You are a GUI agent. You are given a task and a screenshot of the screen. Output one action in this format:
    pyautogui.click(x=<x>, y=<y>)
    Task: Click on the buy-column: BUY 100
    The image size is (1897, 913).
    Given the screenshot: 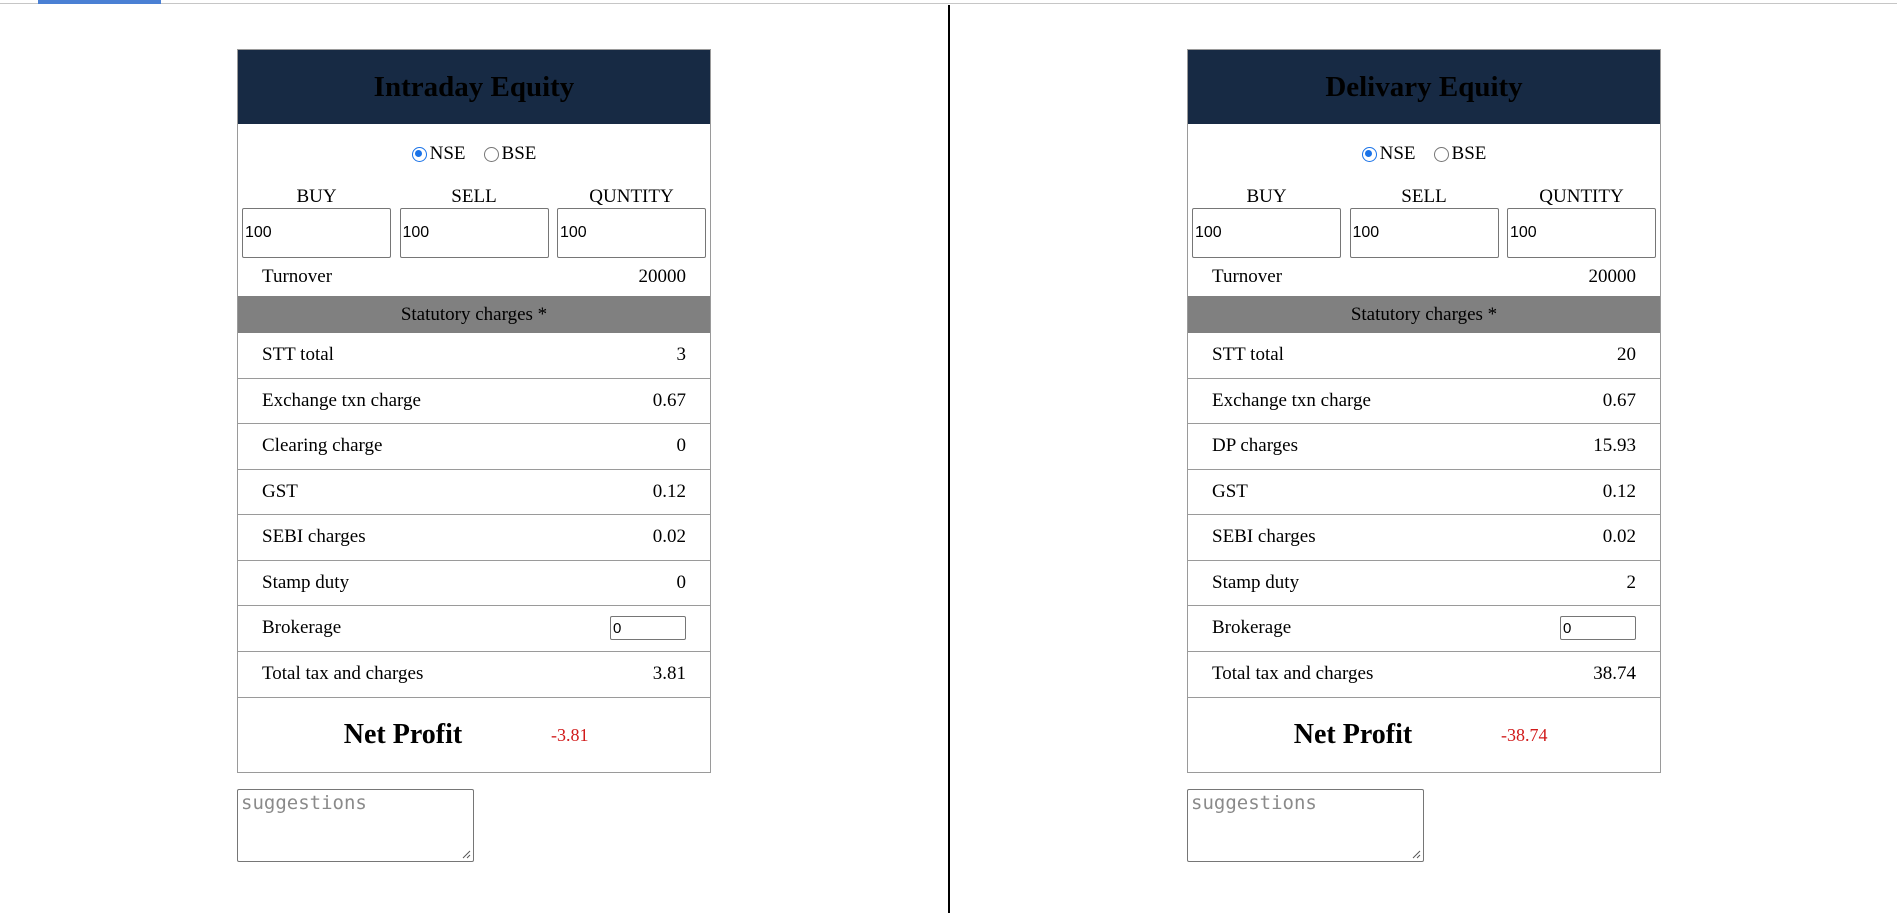 What is the action you would take?
    pyautogui.click(x=316, y=220)
    